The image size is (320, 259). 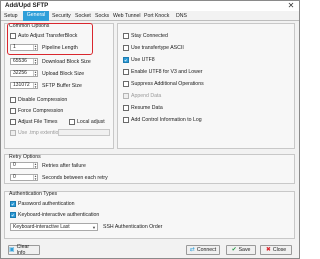 What do you see at coordinates (50, 39) in the screenshot?
I see `highlight-box` at bounding box center [50, 39].